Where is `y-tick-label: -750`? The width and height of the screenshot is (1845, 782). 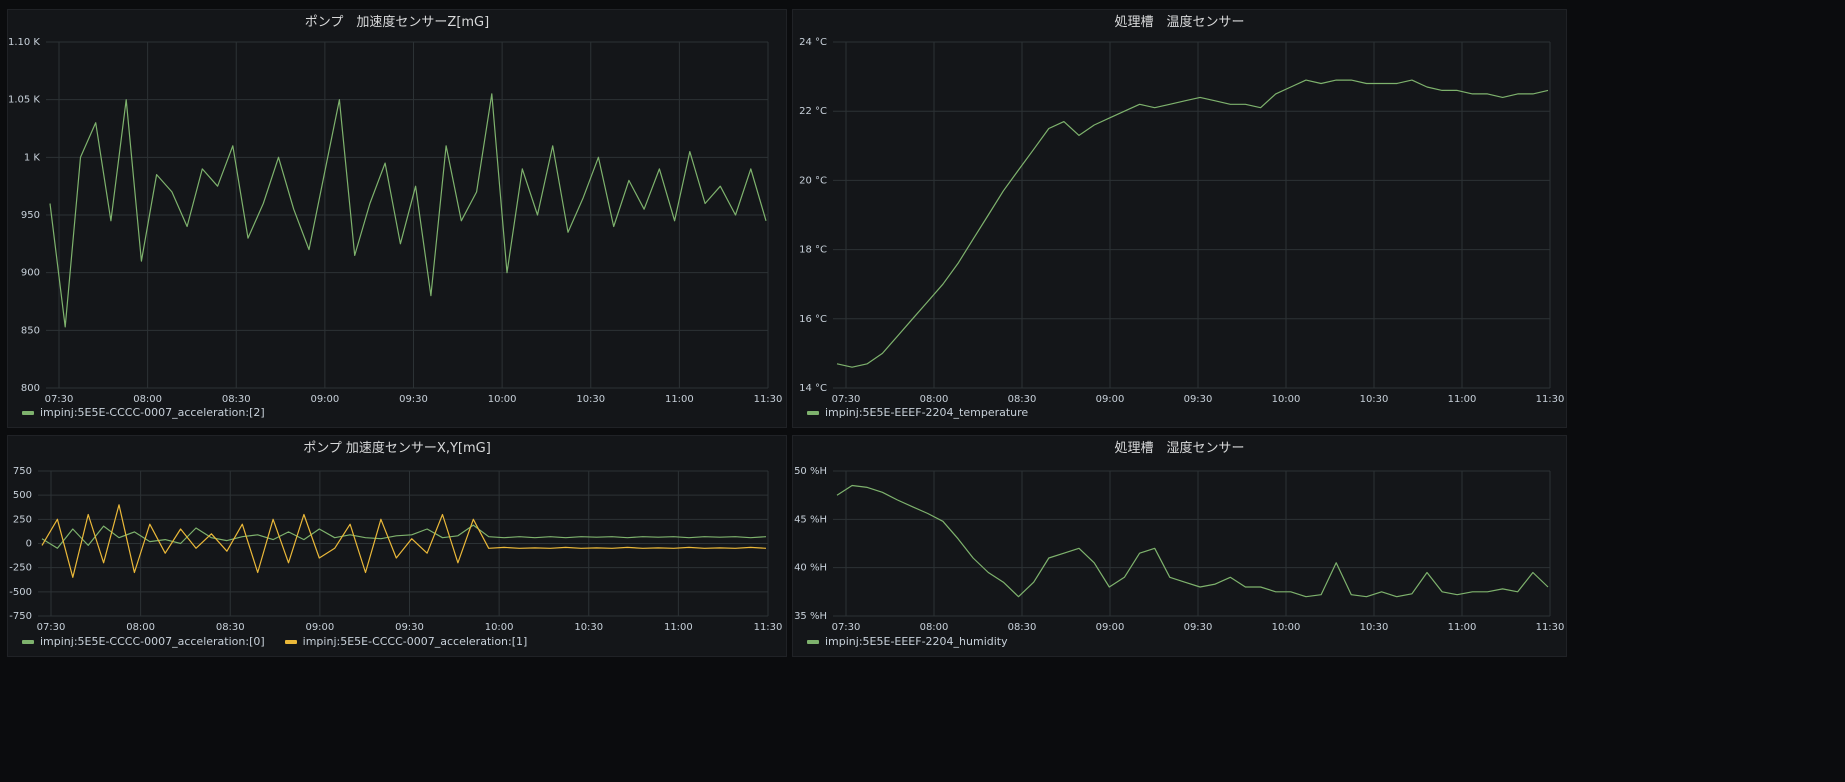
y-tick-label: -750 is located at coordinates (20, 616).